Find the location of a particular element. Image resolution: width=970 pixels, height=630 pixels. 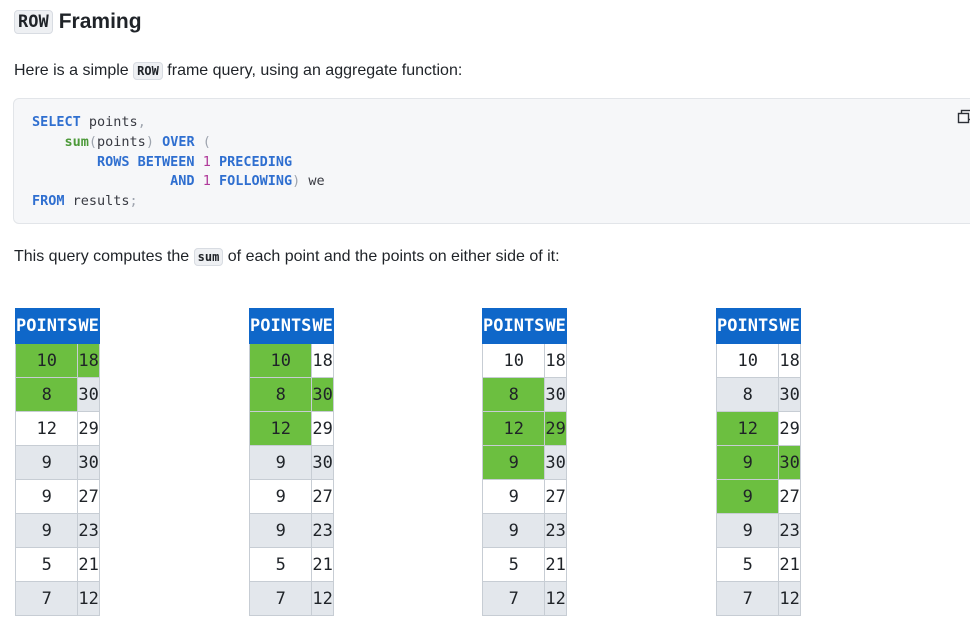

explain-inline-code: sum is located at coordinates (208, 257).